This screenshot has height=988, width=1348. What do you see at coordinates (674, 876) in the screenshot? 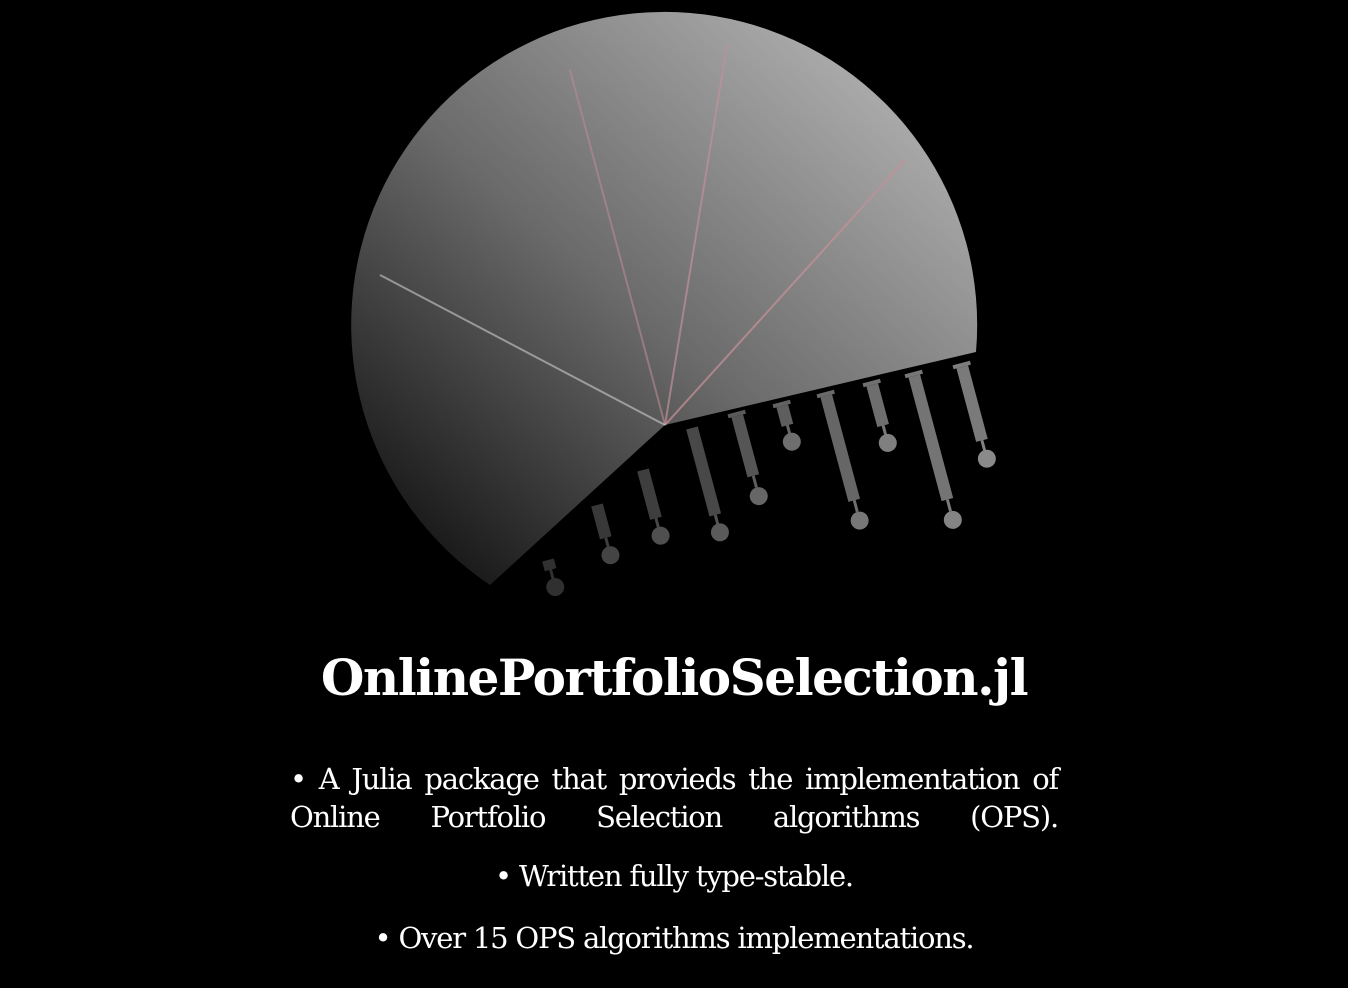
I see `feature-item: • Written fully type-stable.` at bounding box center [674, 876].